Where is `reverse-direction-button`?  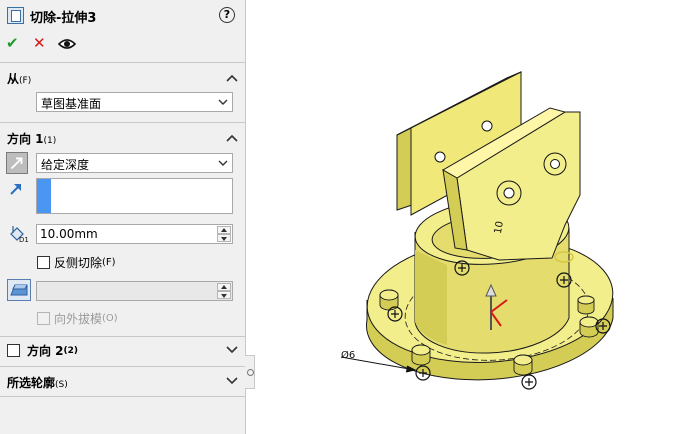
reverse-direction-button is located at coordinates (17, 163).